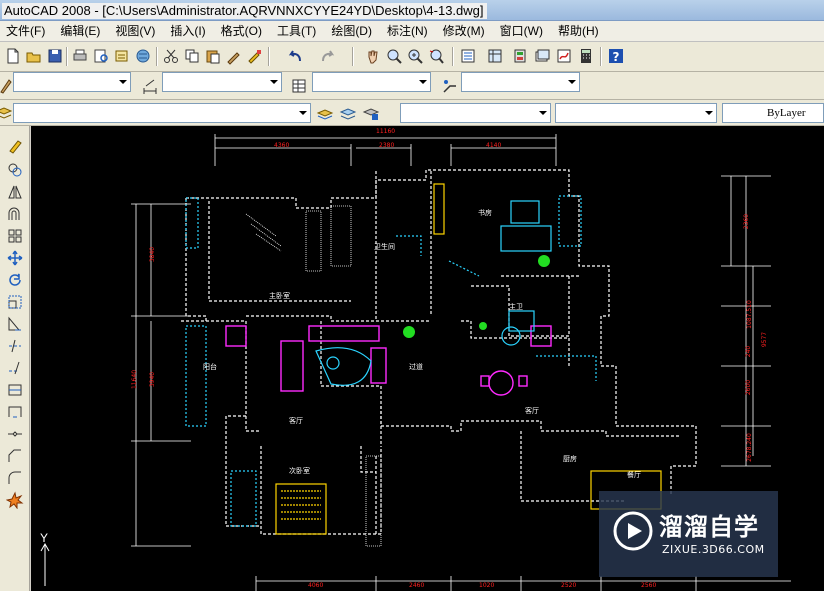 The image size is (824, 591). I want to click on menu-format: 格式(O), so click(243, 31).